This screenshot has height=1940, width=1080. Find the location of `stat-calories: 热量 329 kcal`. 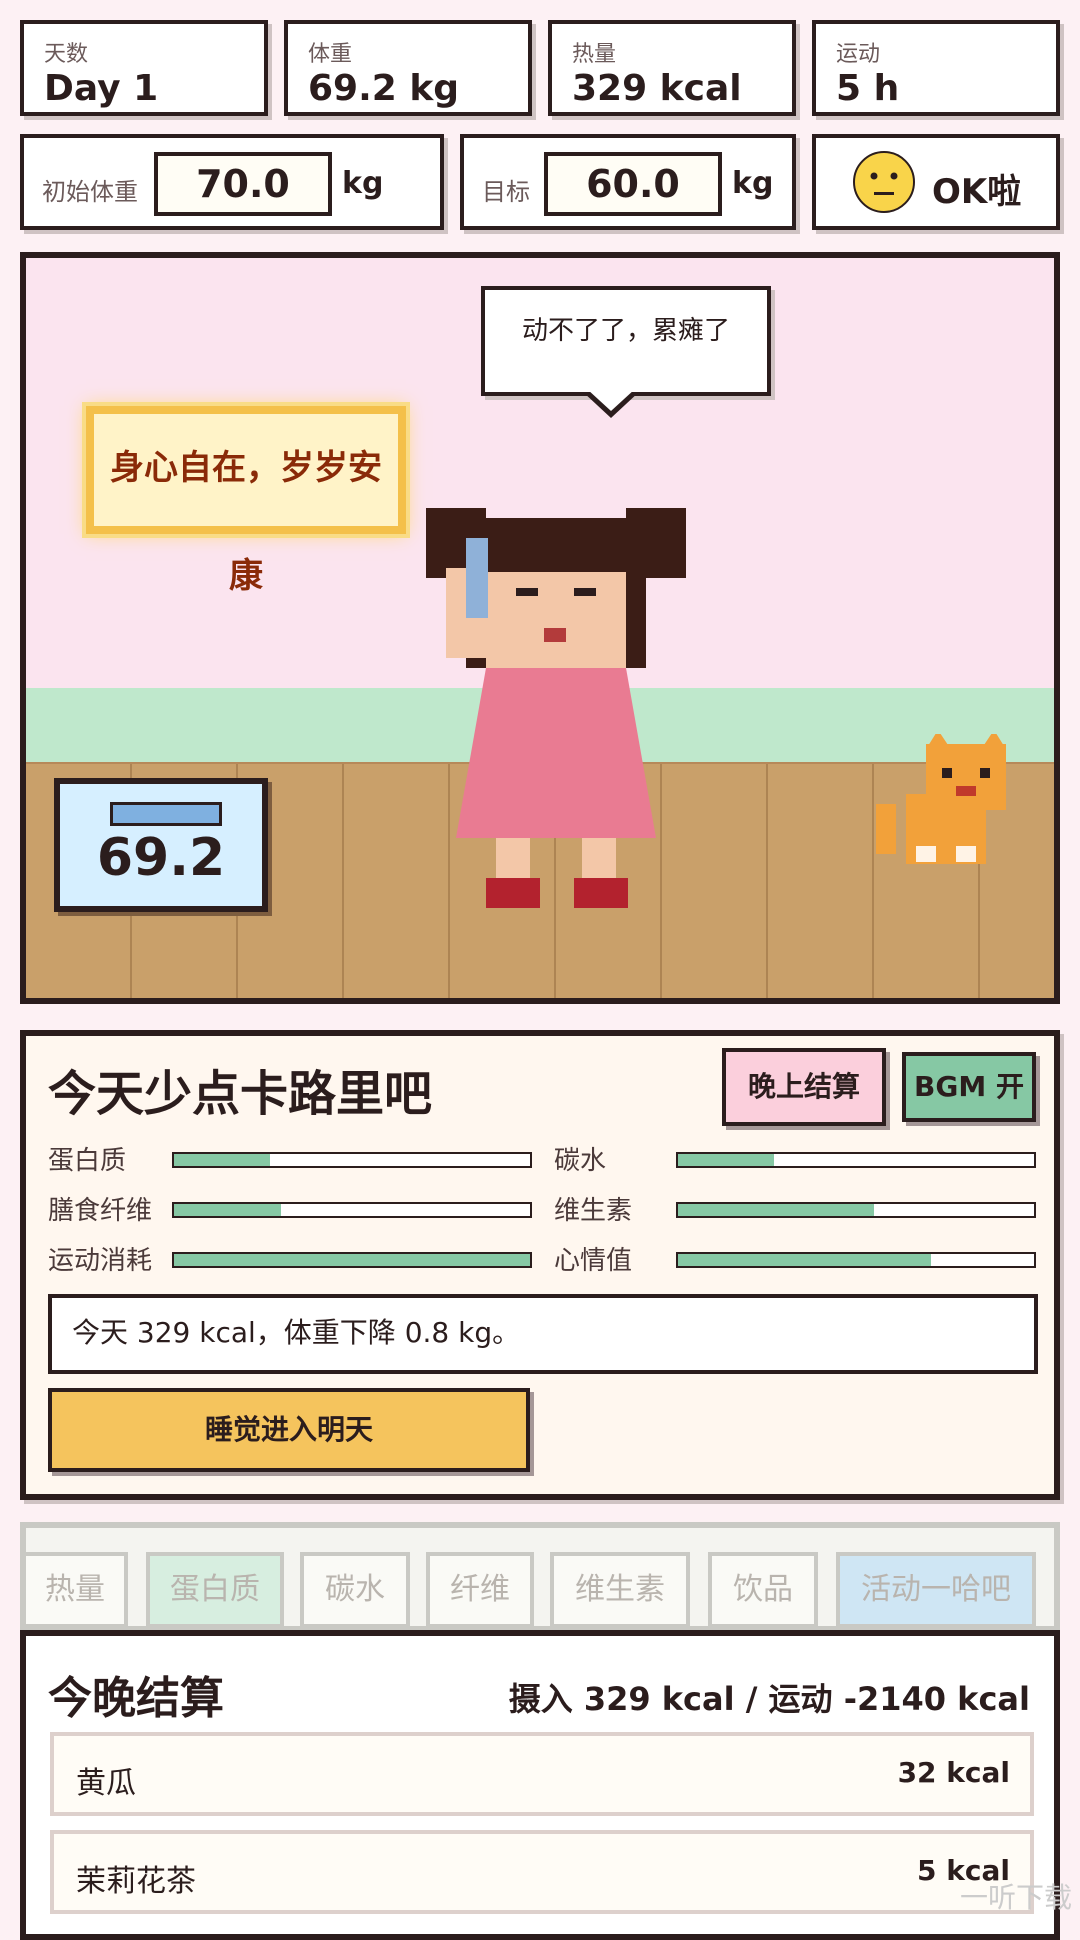

stat-calories: 热量 329 kcal is located at coordinates (672, 68).